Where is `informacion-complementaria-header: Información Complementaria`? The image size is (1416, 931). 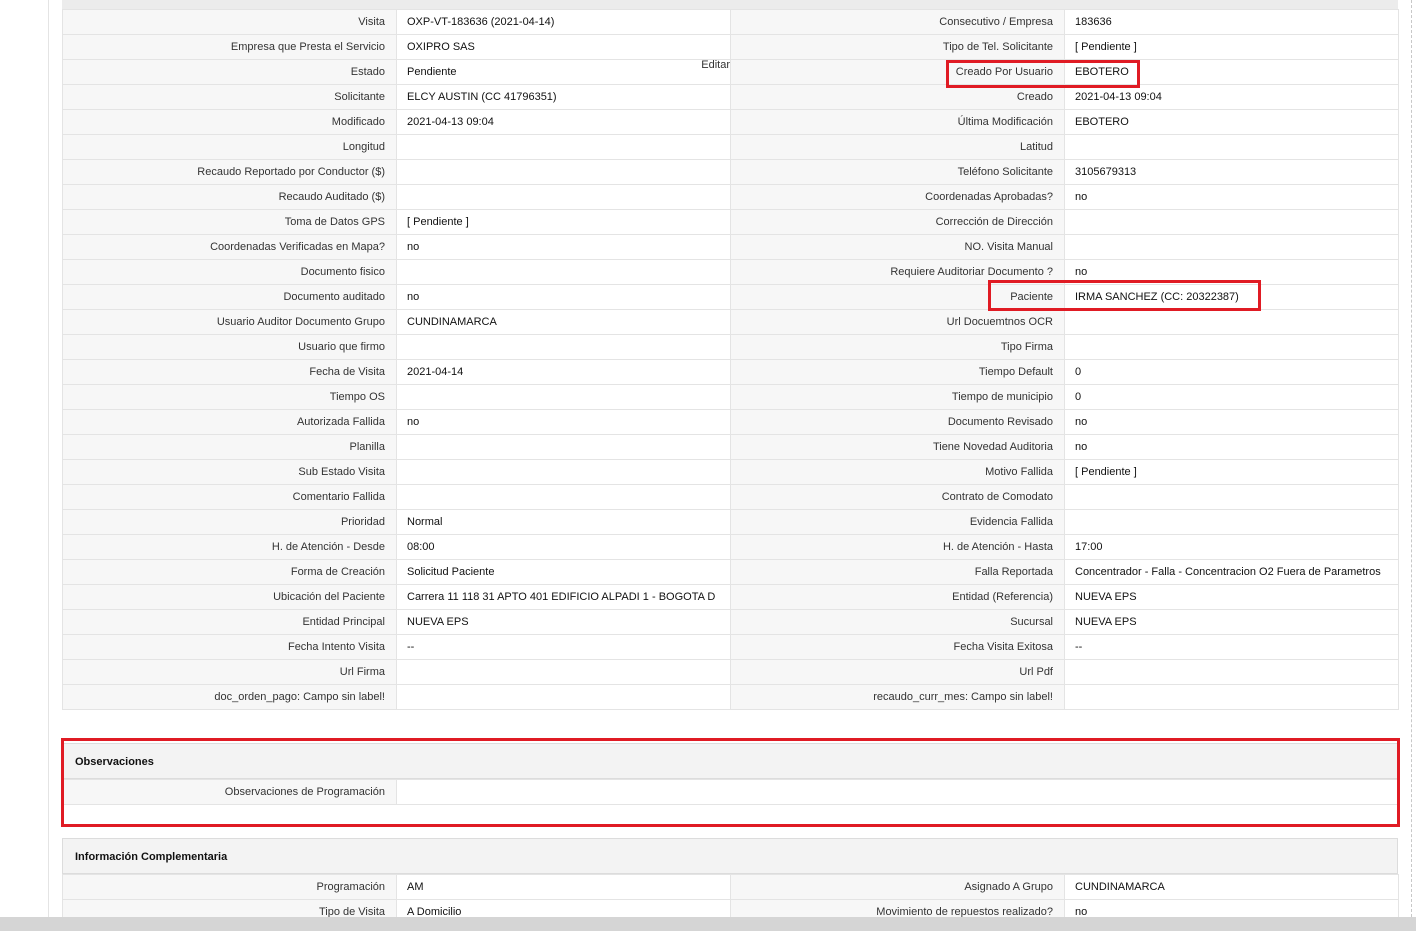 informacion-complementaria-header: Información Complementaria is located at coordinates (730, 856).